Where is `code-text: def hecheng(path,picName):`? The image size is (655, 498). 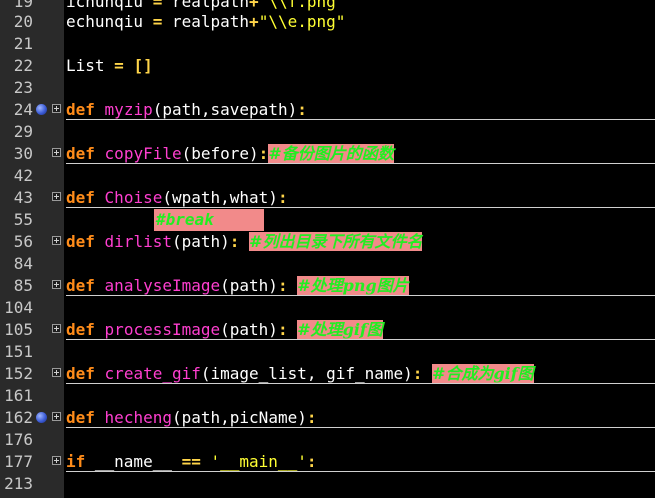 code-text: def hecheng(path,picName): is located at coordinates (191, 417).